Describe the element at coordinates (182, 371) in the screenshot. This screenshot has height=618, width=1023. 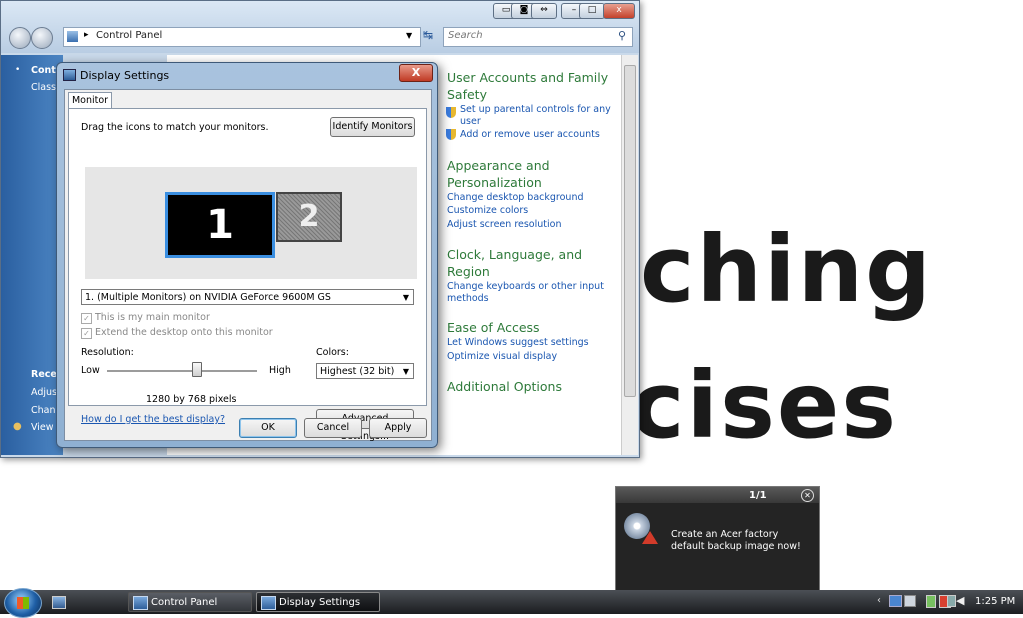
I see `resolution-slider-track` at that location.